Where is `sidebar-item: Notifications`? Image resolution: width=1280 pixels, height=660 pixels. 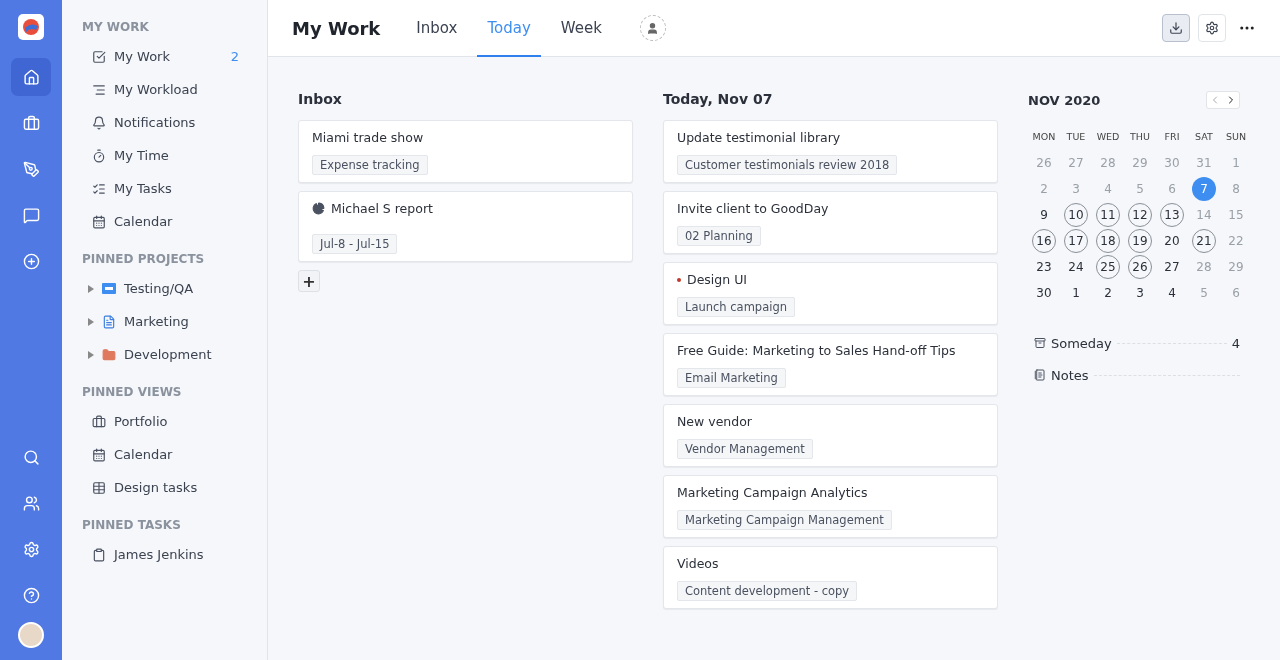
sidebar-item: Notifications is located at coordinates (174, 122).